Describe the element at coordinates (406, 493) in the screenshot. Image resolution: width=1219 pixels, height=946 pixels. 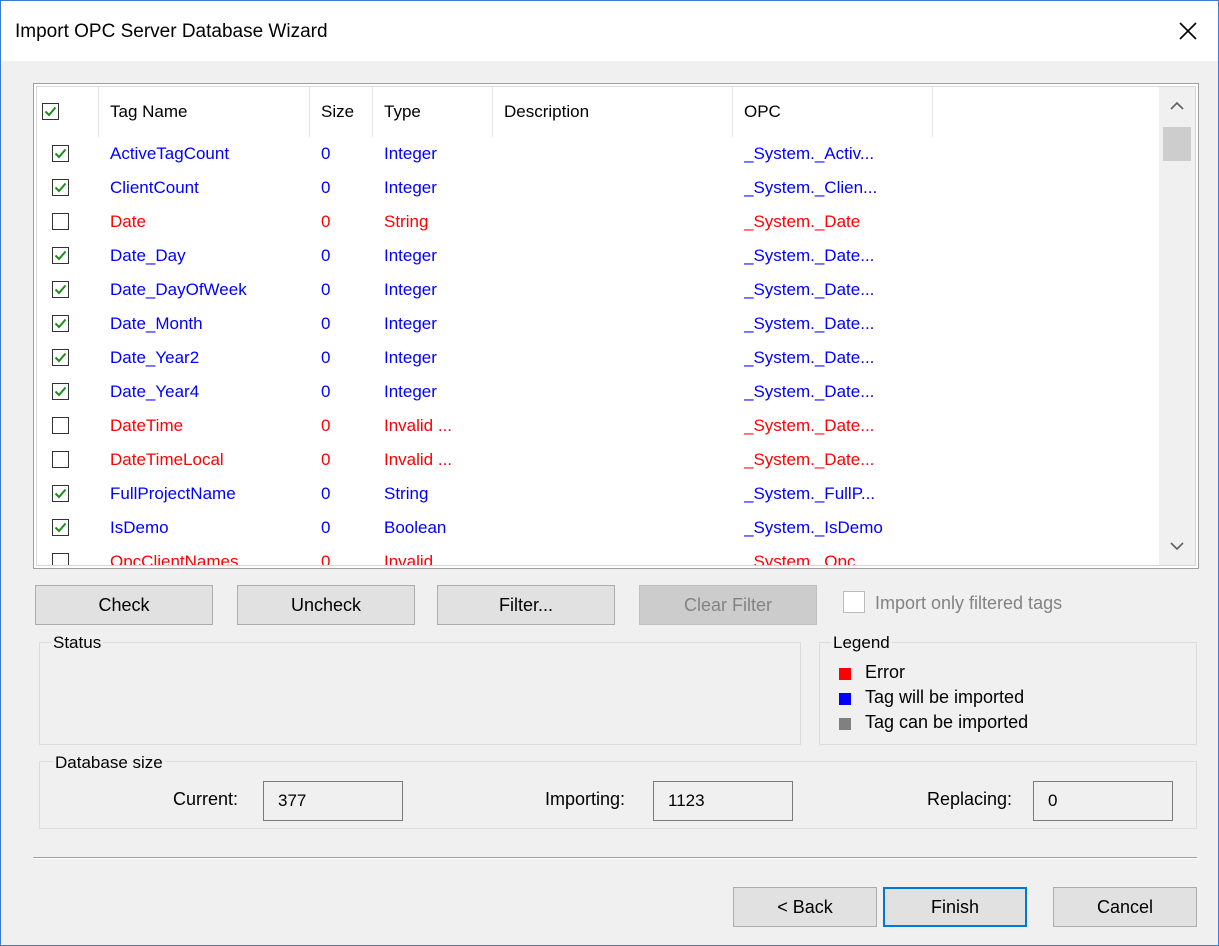
I see `cell-type: String` at that location.